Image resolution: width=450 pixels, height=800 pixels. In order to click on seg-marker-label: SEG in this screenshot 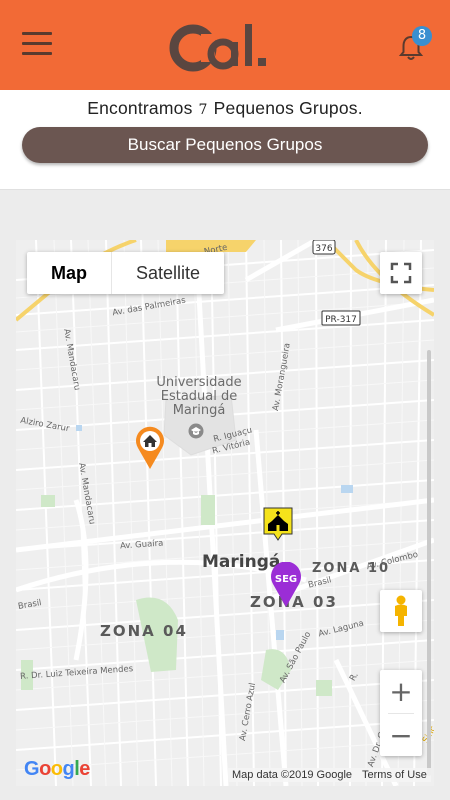, I will do `click(286, 579)`.